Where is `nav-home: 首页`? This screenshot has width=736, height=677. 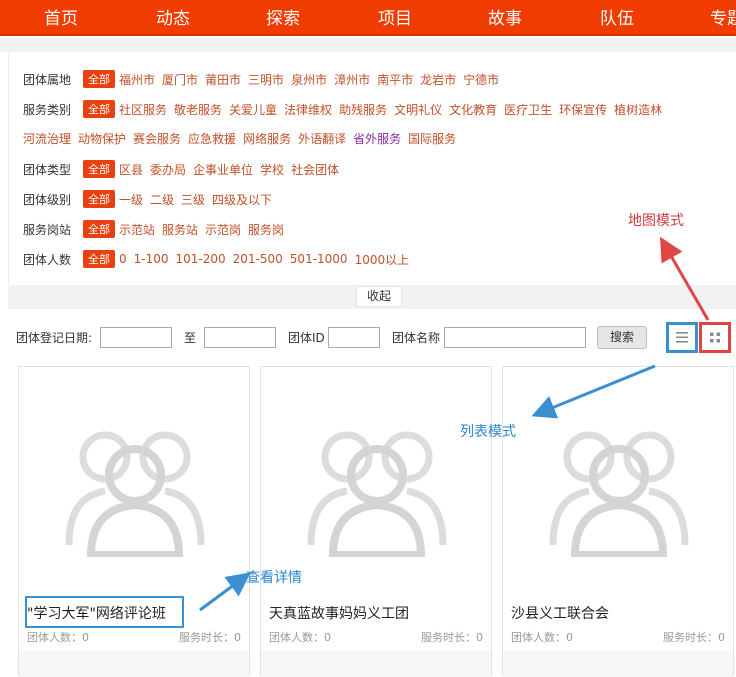 nav-home: 首页 is located at coordinates (61, 16).